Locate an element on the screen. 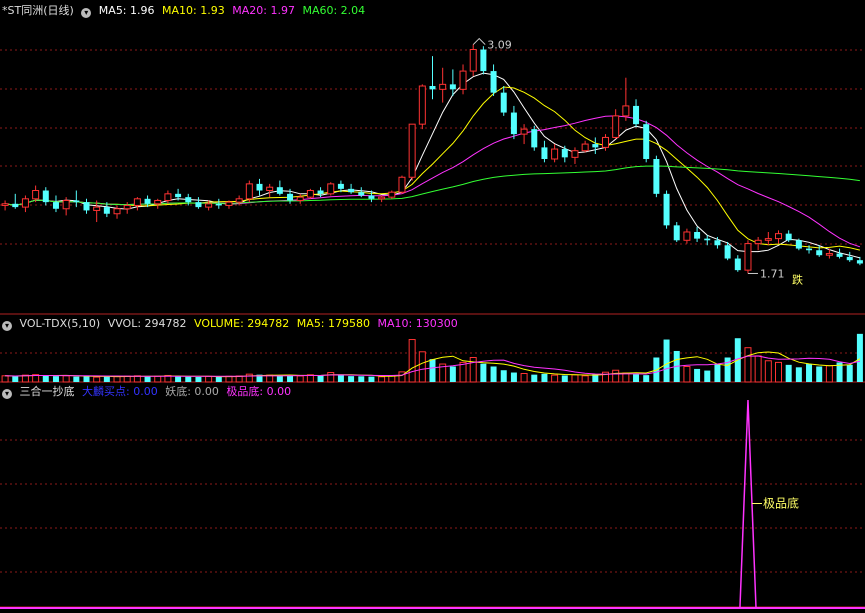  vvol-readout: VVOL: 294782 is located at coordinates (147, 323).